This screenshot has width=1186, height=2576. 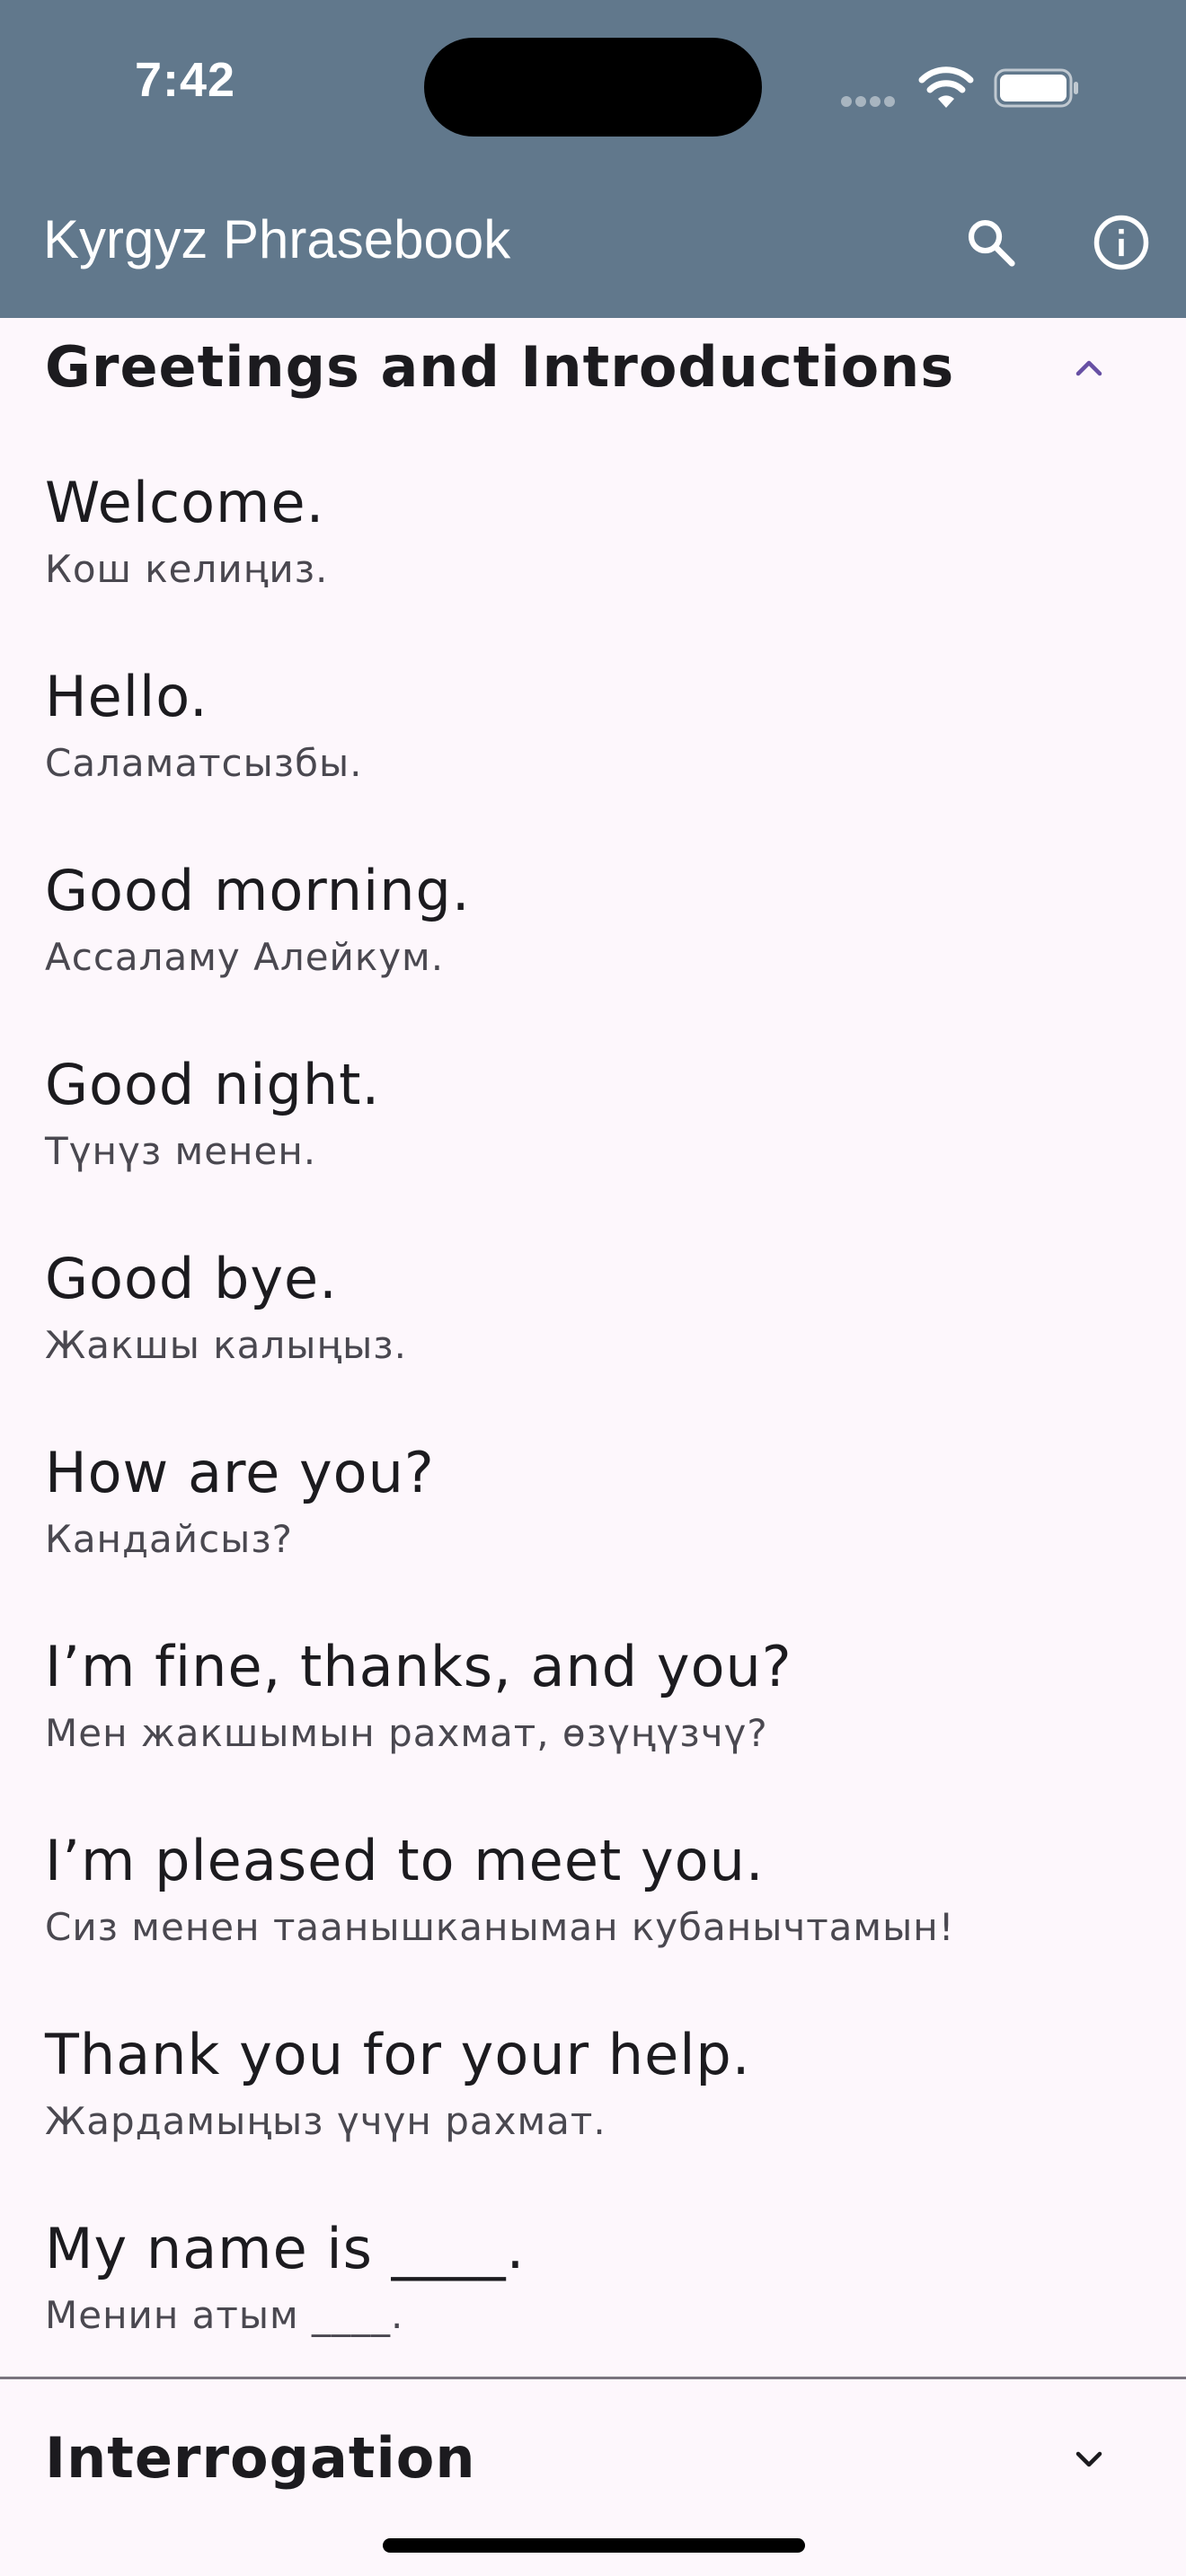 What do you see at coordinates (593, 2458) in the screenshot?
I see `section-header-interrogation: Interrogation` at bounding box center [593, 2458].